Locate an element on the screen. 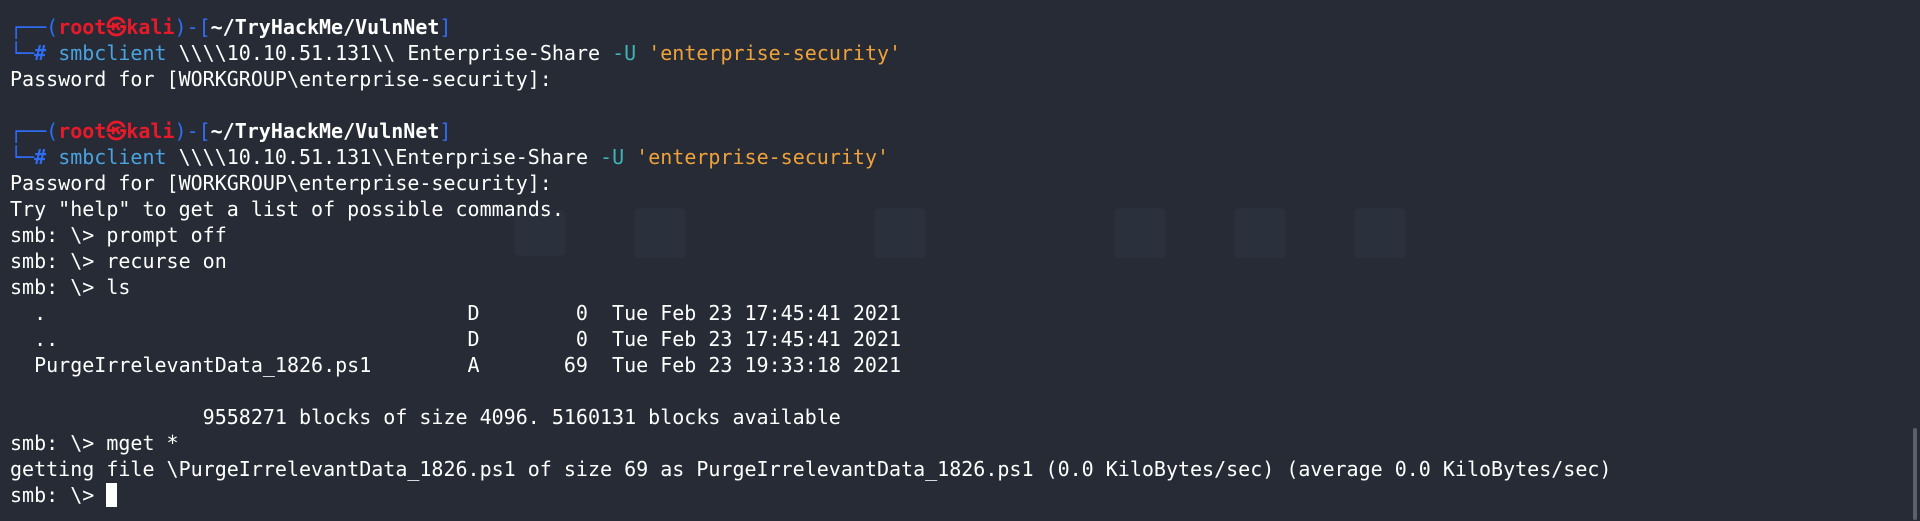 The height and width of the screenshot is (521, 1920). output-text: smb: \> ls is located at coordinates (70, 287).